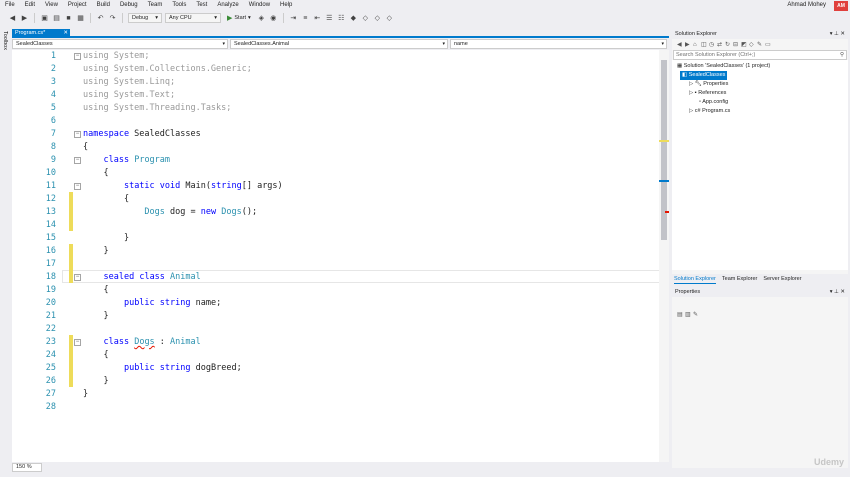 This screenshot has width=850, height=477. I want to click on menu-build: Build, so click(103, 5).